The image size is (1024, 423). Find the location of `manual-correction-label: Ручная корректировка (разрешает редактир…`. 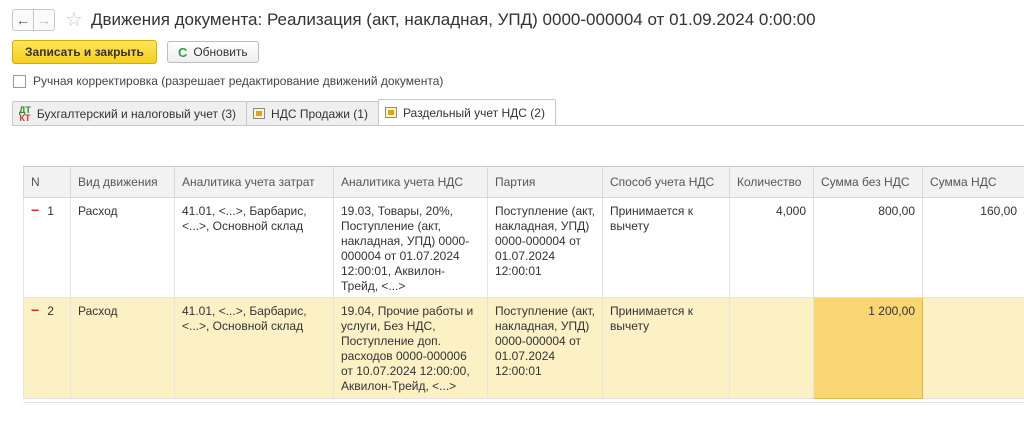

manual-correction-label: Ручная корректировка (разрешает редактир… is located at coordinates (238, 81).